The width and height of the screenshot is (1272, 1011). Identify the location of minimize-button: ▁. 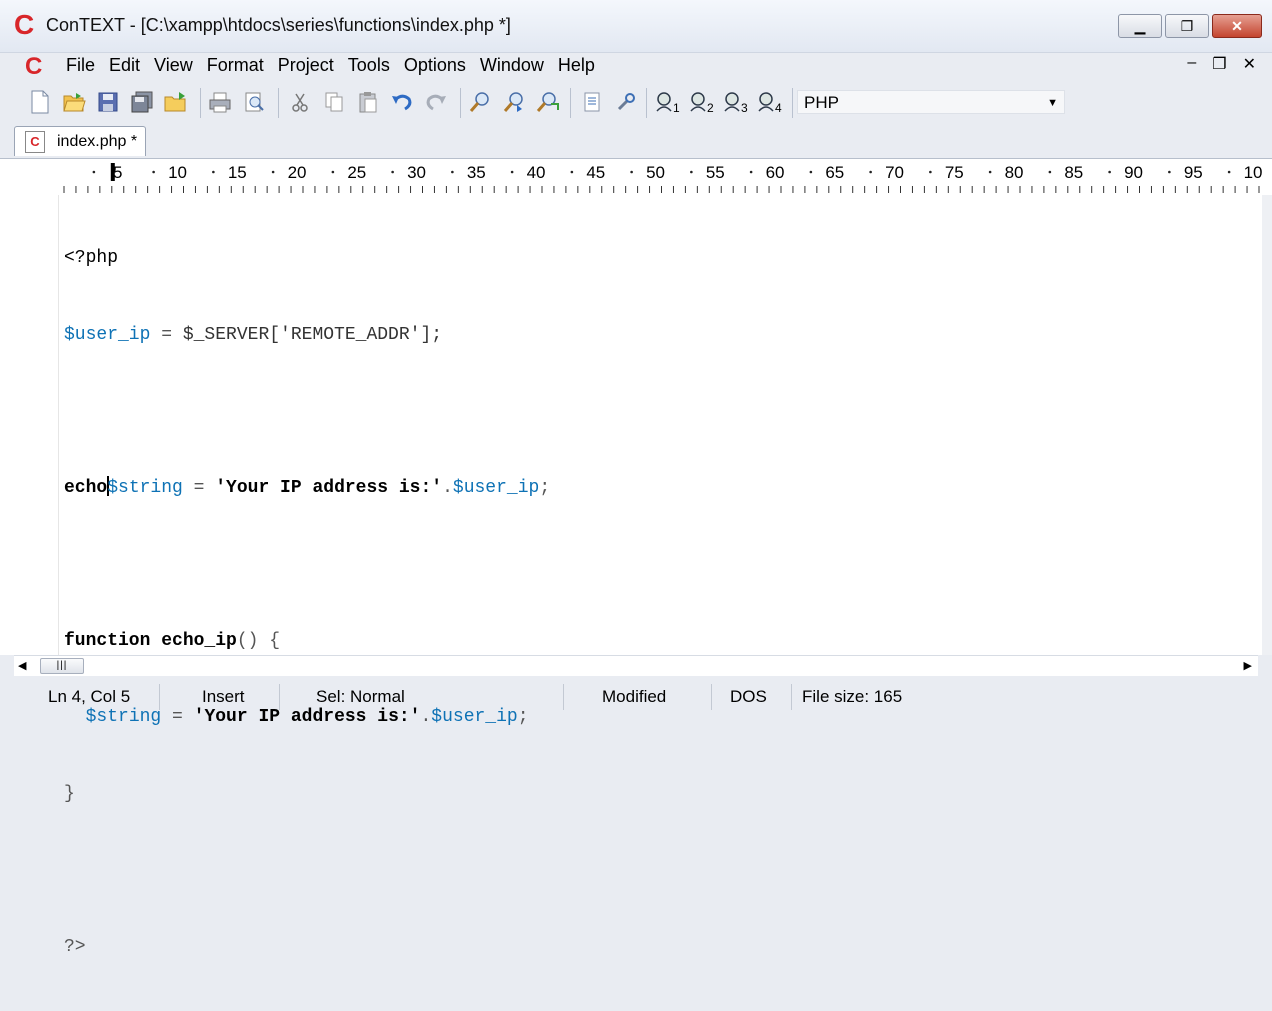
(1140, 26).